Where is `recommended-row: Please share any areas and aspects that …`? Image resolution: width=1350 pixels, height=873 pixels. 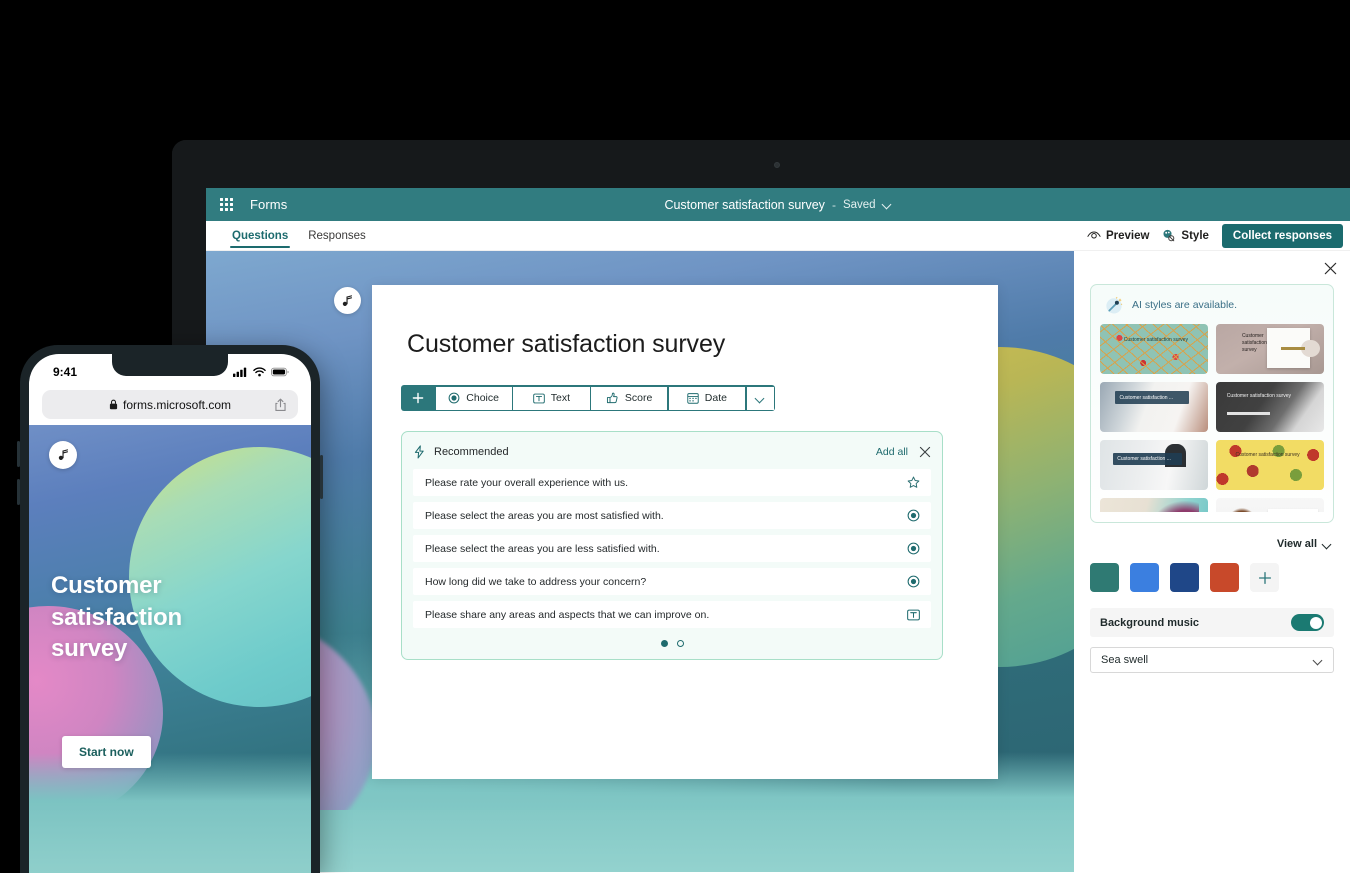
recommended-row: Please share any areas and aspects that … is located at coordinates (672, 614).